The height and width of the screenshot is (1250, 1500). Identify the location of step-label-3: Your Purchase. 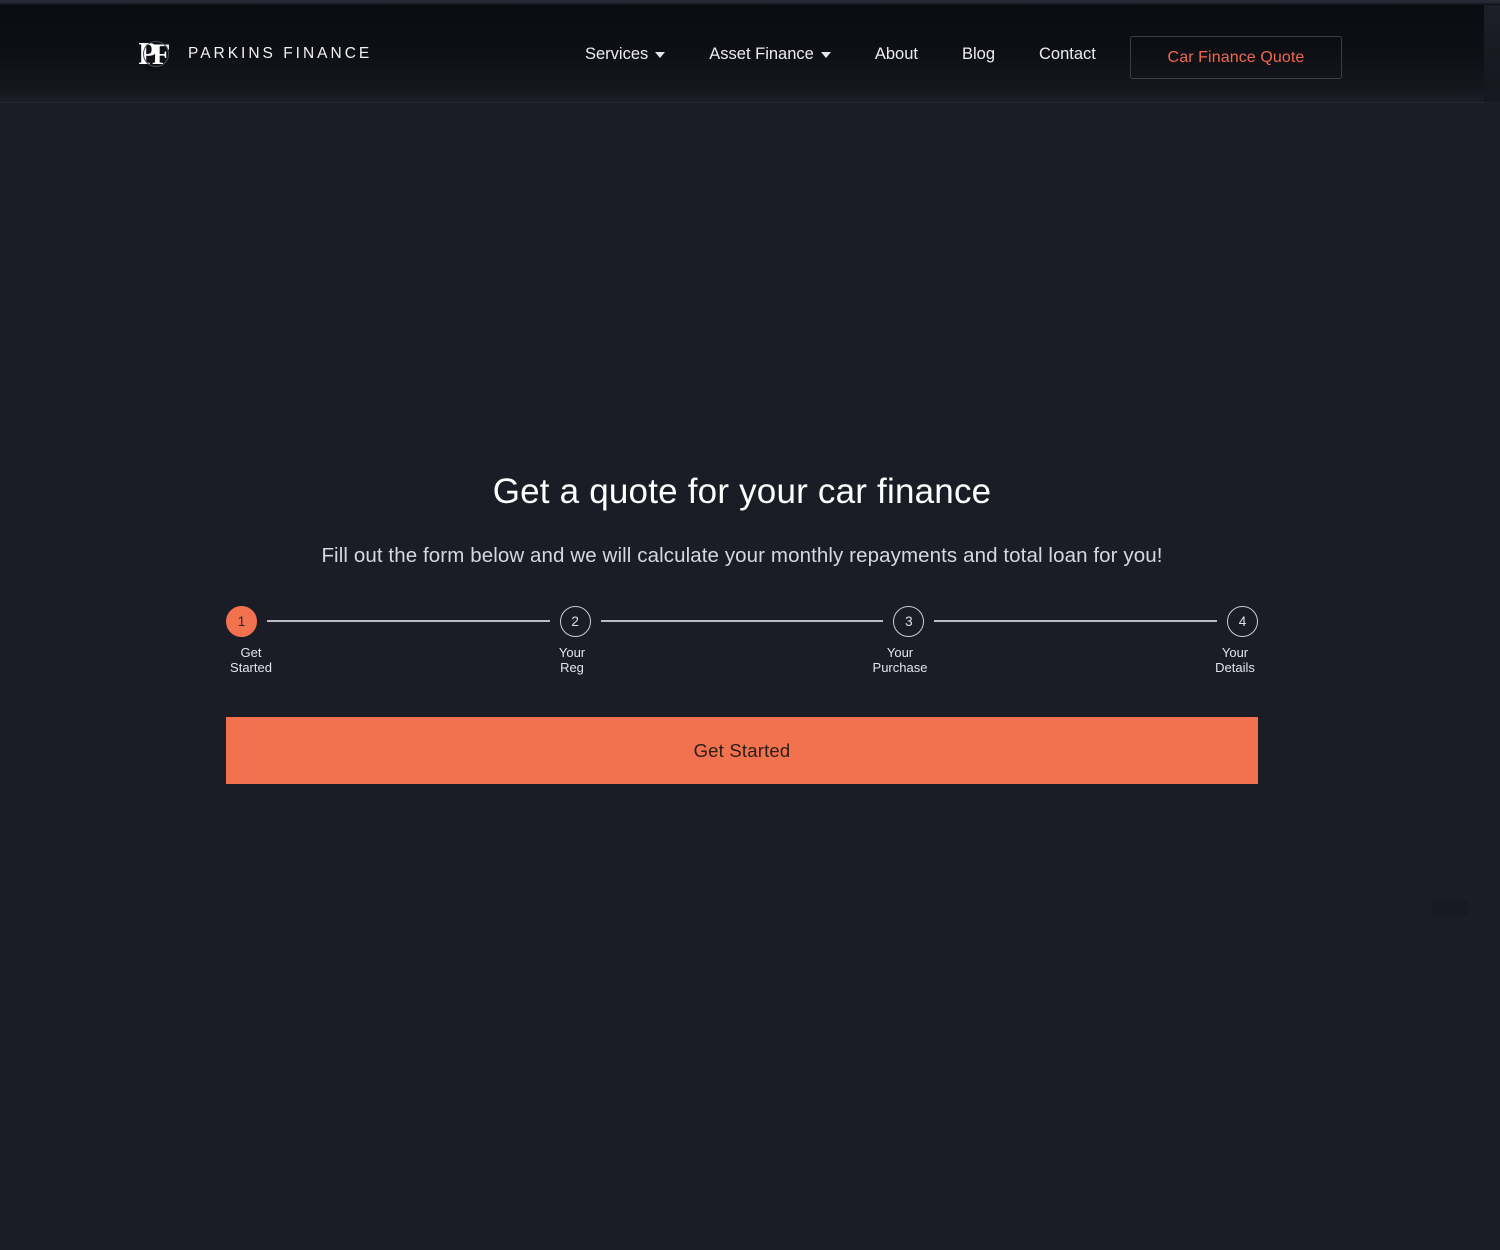
(900, 660).